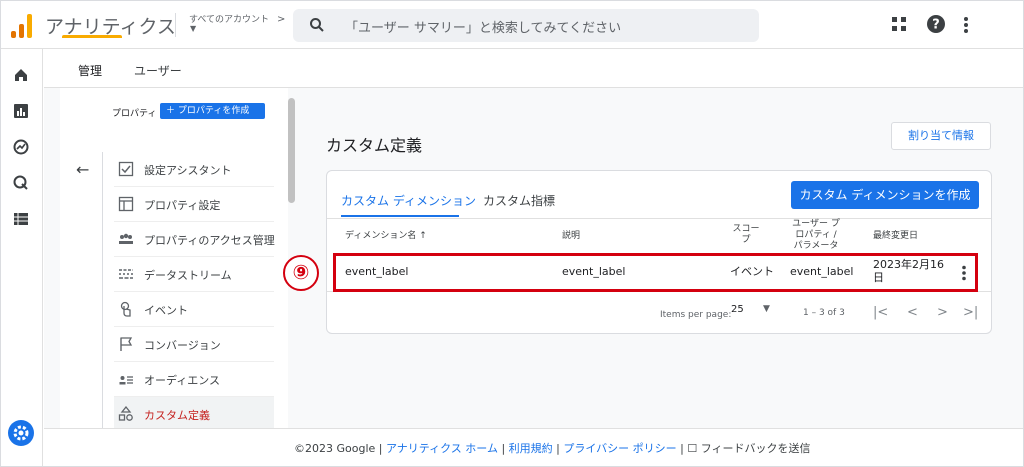 The height and width of the screenshot is (467, 1024). I want to click on create-property-button: ＋ プロパティを作成, so click(212, 111).